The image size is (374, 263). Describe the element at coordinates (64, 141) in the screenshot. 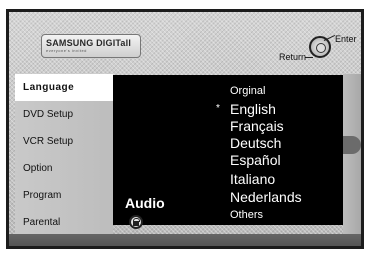

I see `menu-item-vcr-setup: VCR Setup` at that location.